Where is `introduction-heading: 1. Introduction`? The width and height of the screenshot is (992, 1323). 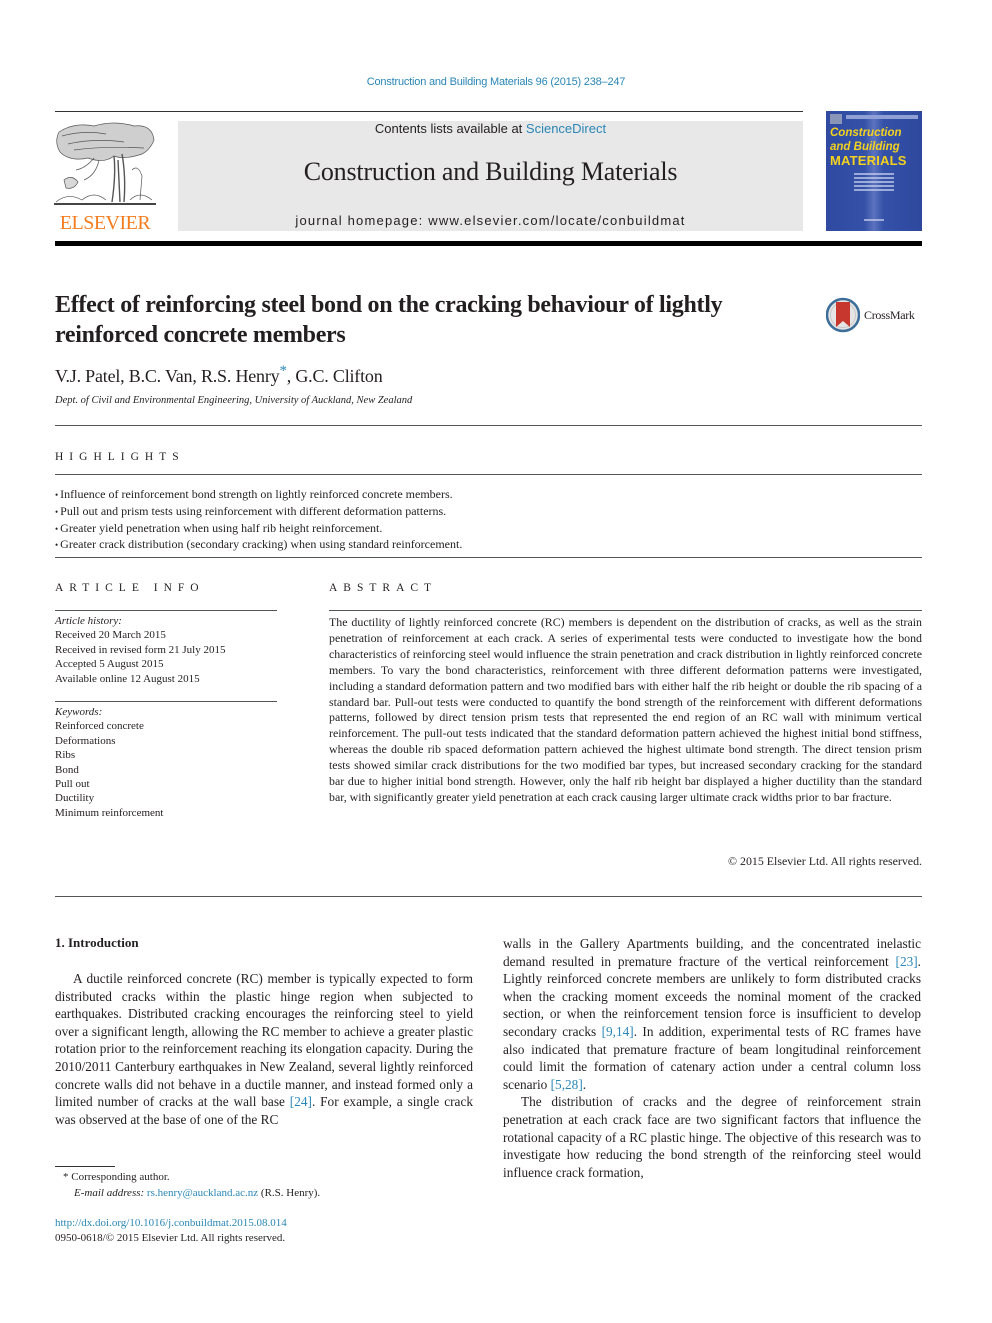
introduction-heading: 1. Introduction is located at coordinates (97, 942).